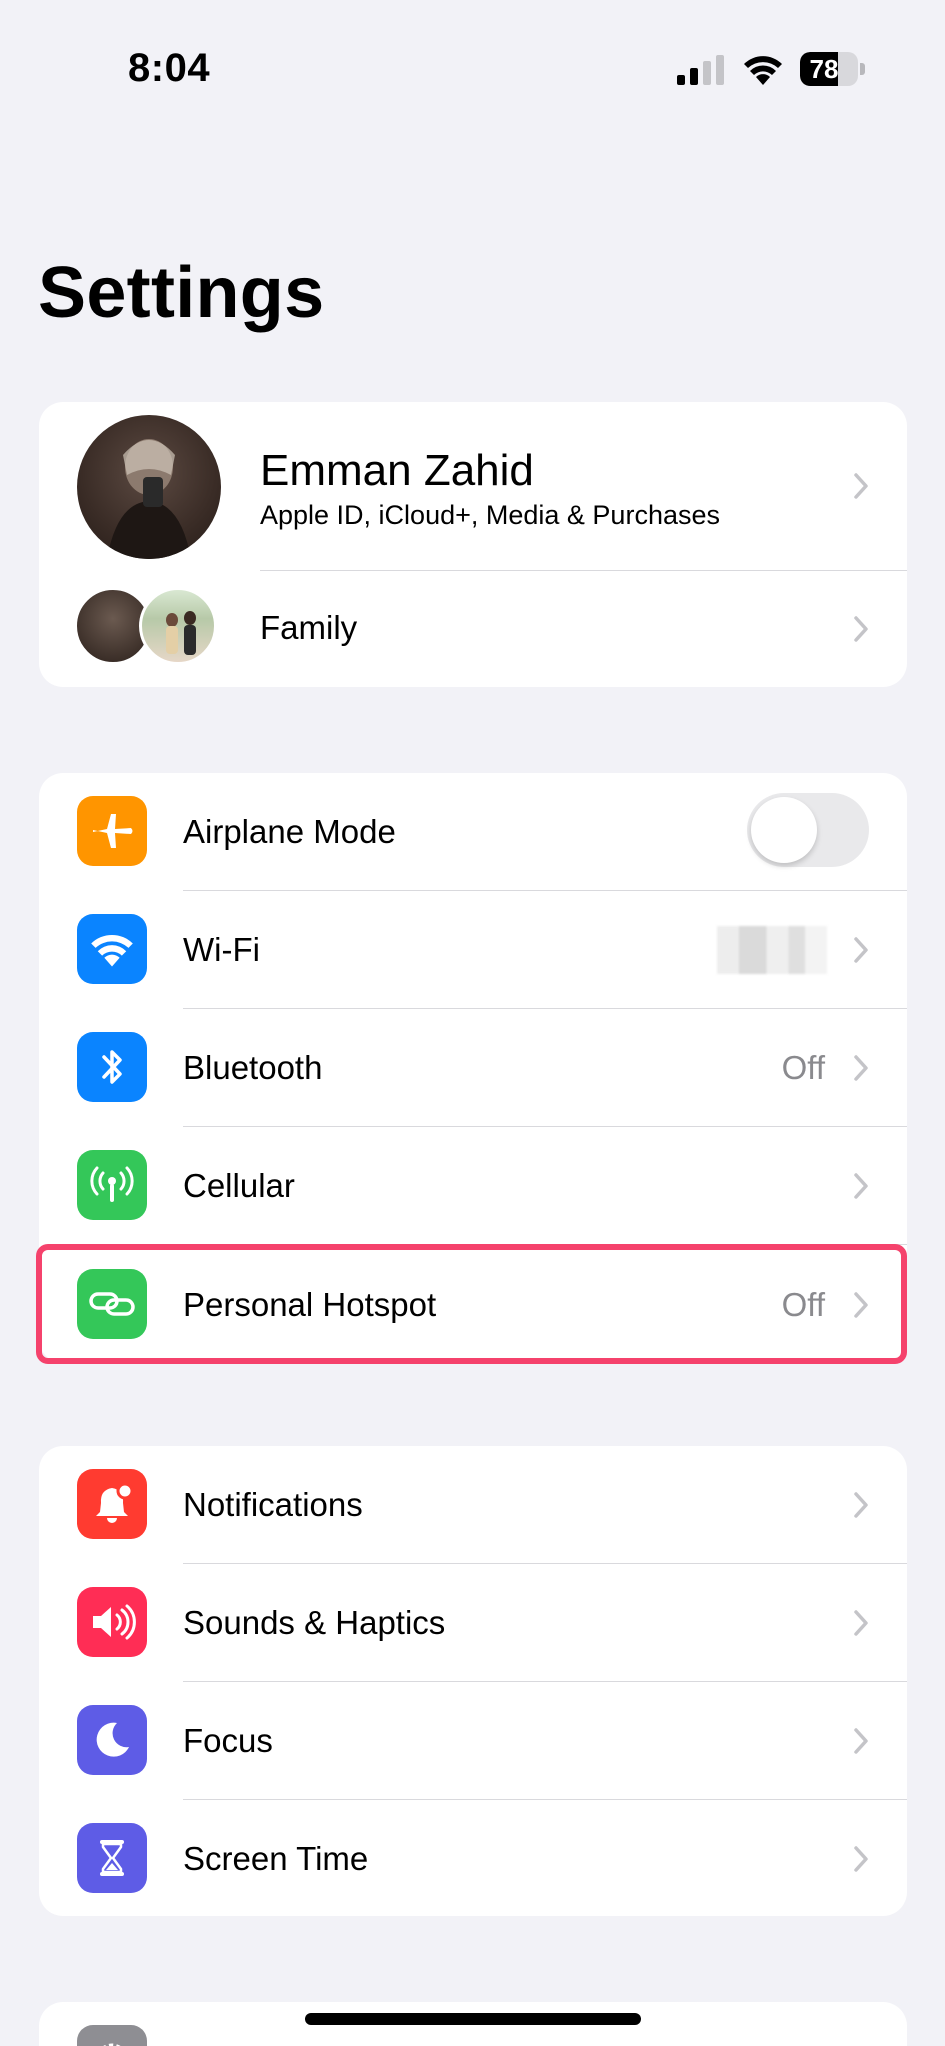 The height and width of the screenshot is (2046, 945). Describe the element at coordinates (149, 487) in the screenshot. I see `avatar` at that location.